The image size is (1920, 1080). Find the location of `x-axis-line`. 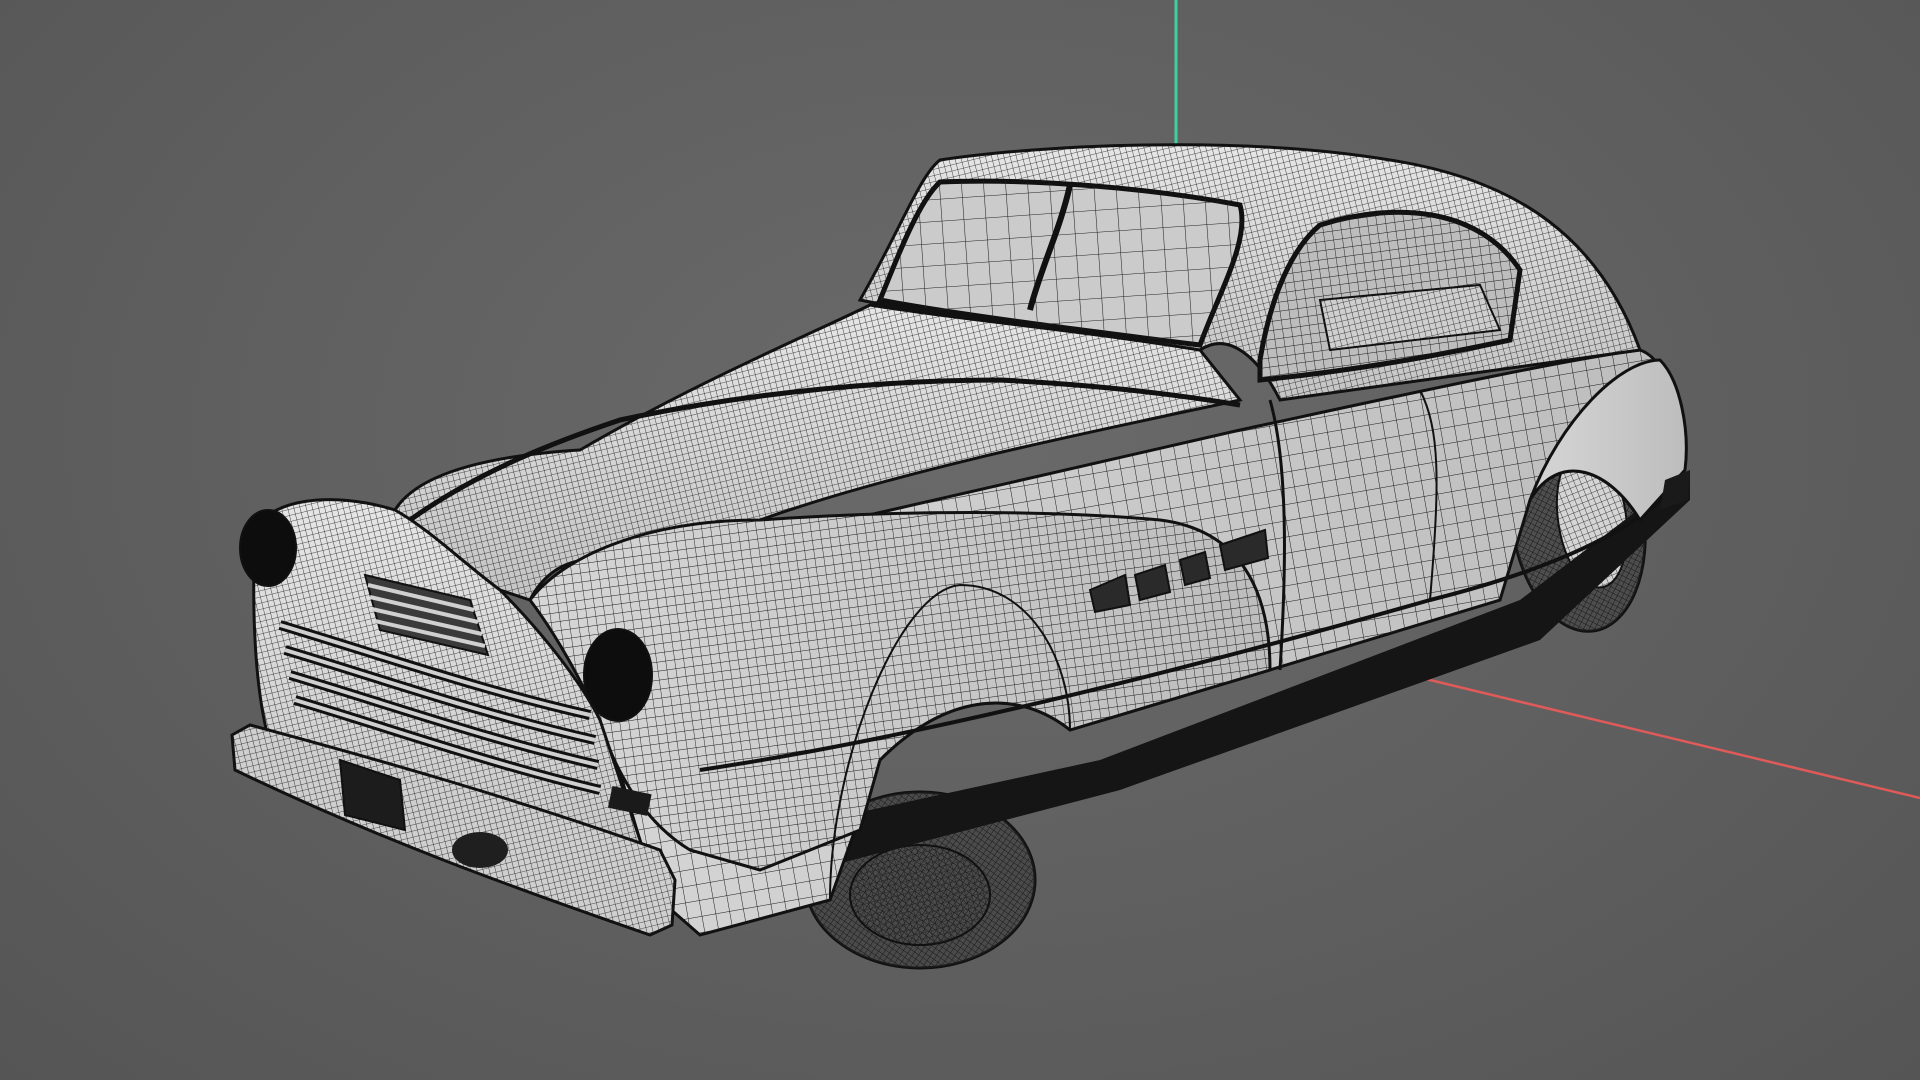

x-axis-line is located at coordinates (1649, 733).